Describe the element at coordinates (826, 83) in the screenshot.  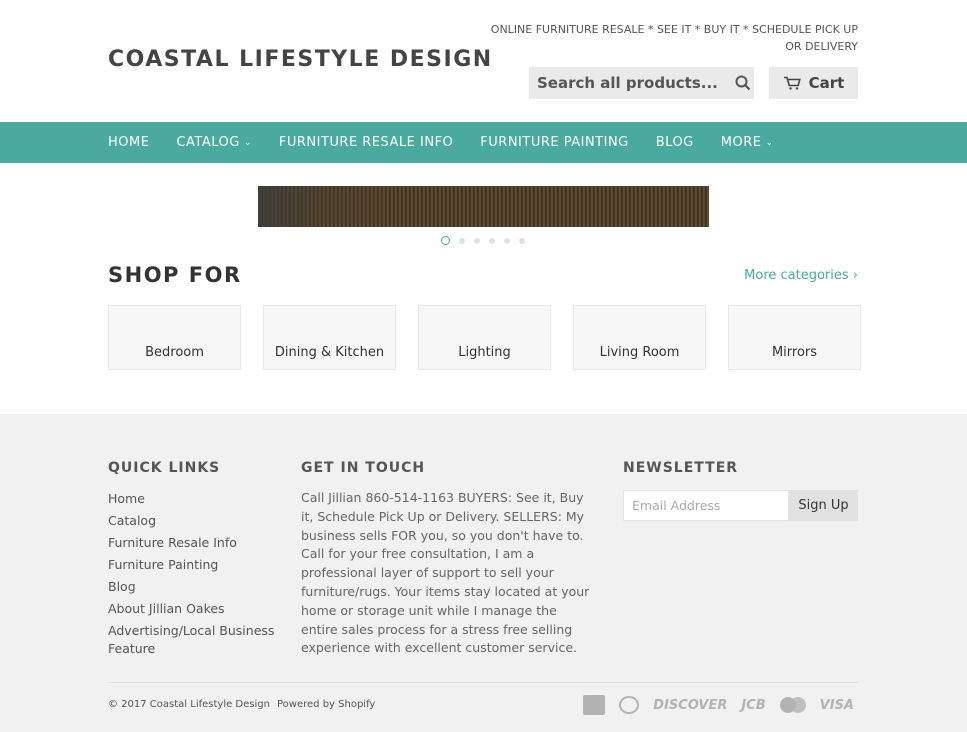
I see `cart-label: Cart` at that location.